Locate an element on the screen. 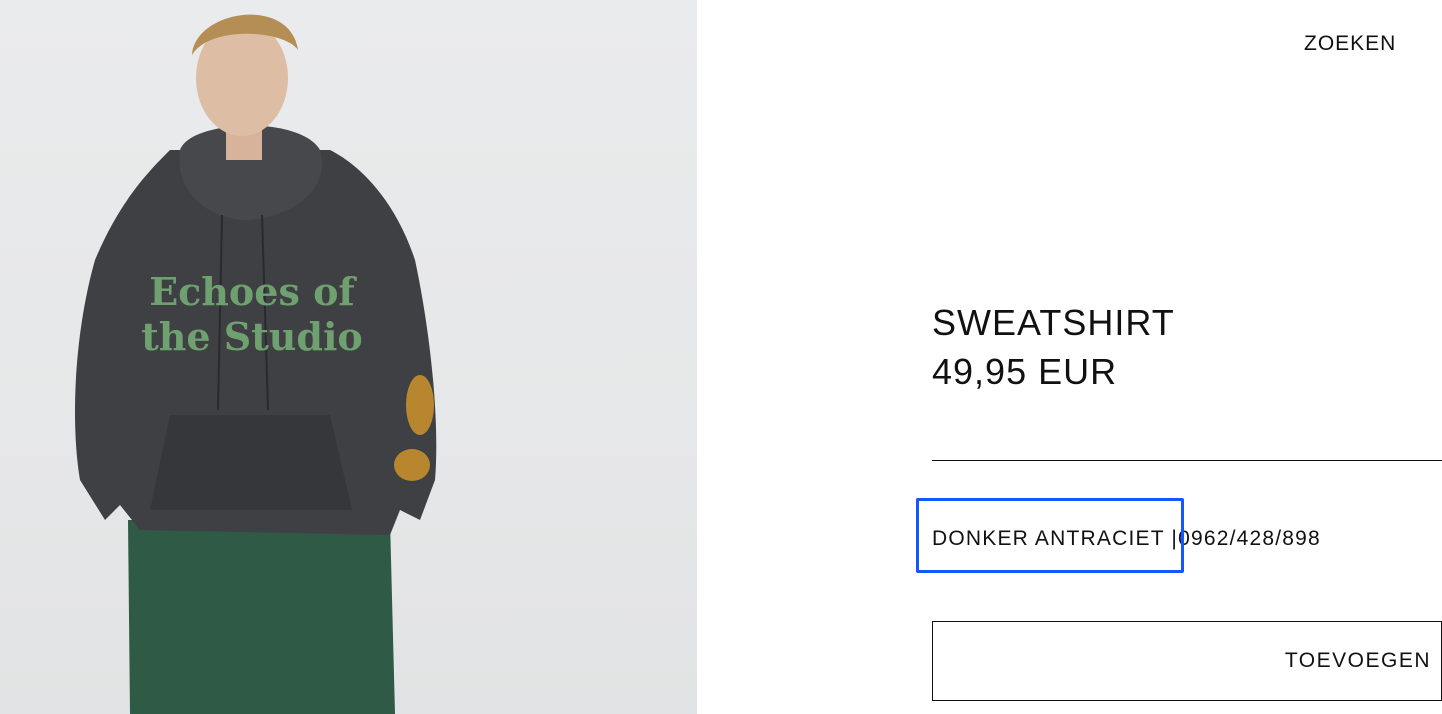 Image resolution: width=1442 pixels, height=714 pixels. reference-number: 0962/428/898 is located at coordinates (1249, 538).